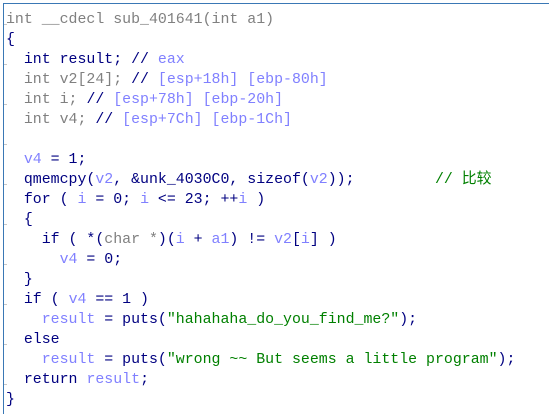 The height and width of the screenshot is (418, 549). I want to click on code-line: v4 = 1;, so click(260, 160).